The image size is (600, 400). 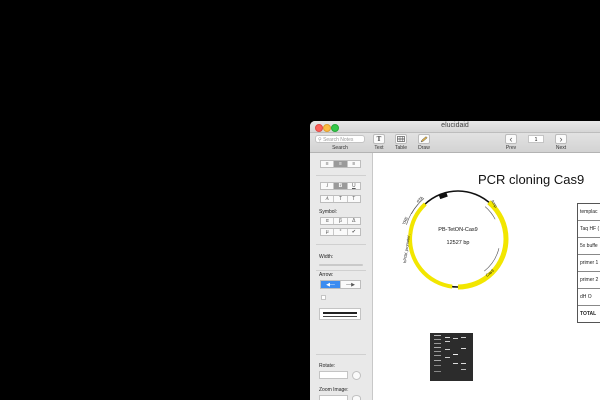 I want to click on table-row: 5x buffe, so click(x=589, y=246).